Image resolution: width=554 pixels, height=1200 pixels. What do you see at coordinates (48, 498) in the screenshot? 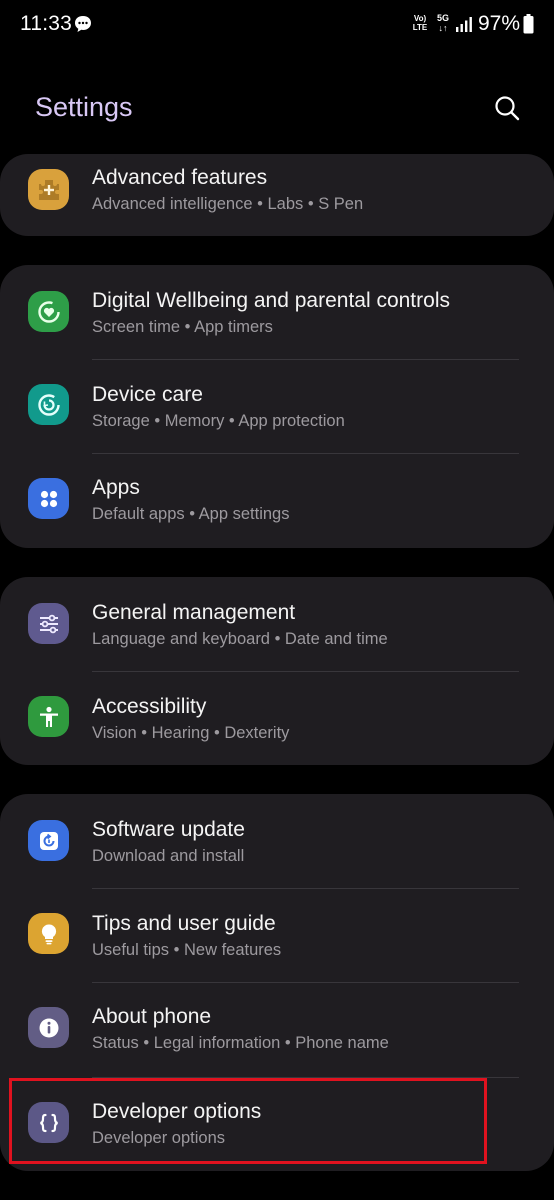
I see `grid-dots-icon` at bounding box center [48, 498].